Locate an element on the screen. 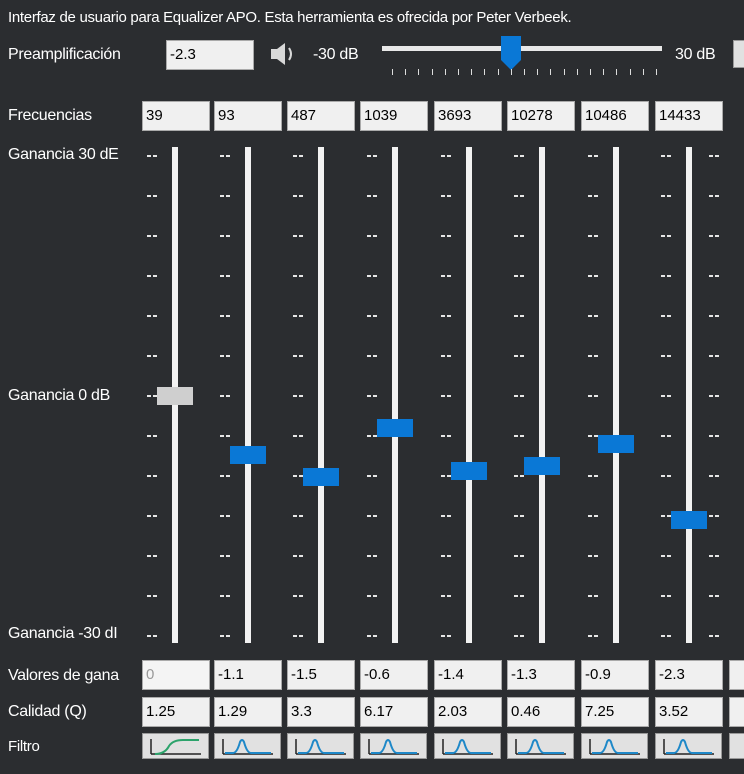 The image size is (744, 774). extra-filter-button is located at coordinates (736, 746).